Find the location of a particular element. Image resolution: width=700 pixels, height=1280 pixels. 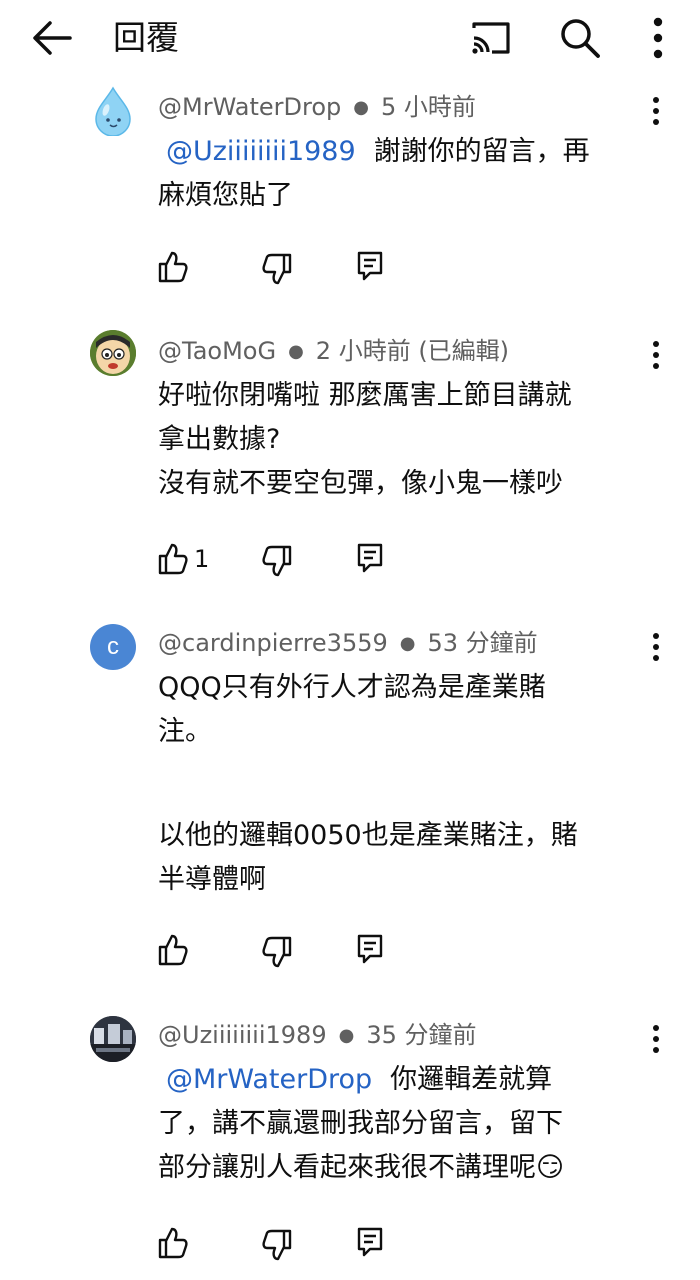

comment-time: 53 分鐘前 is located at coordinates (482, 643).